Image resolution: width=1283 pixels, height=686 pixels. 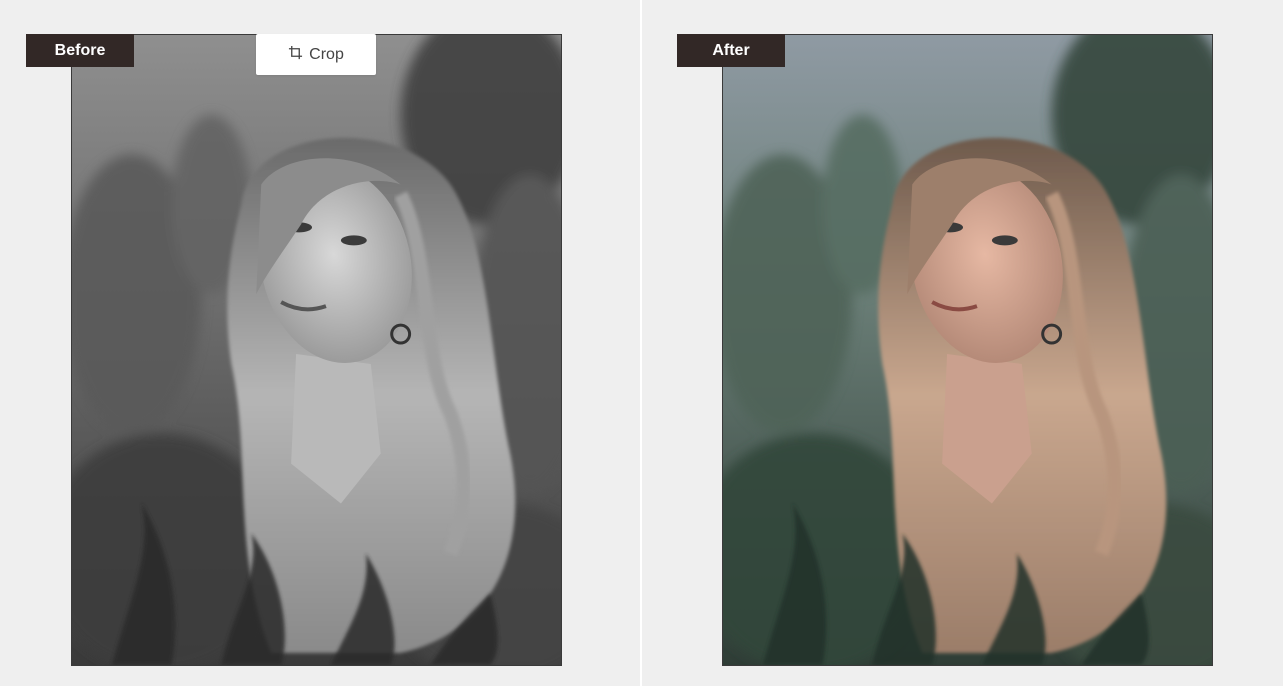 I want to click on crop-icon, so click(x=295, y=55).